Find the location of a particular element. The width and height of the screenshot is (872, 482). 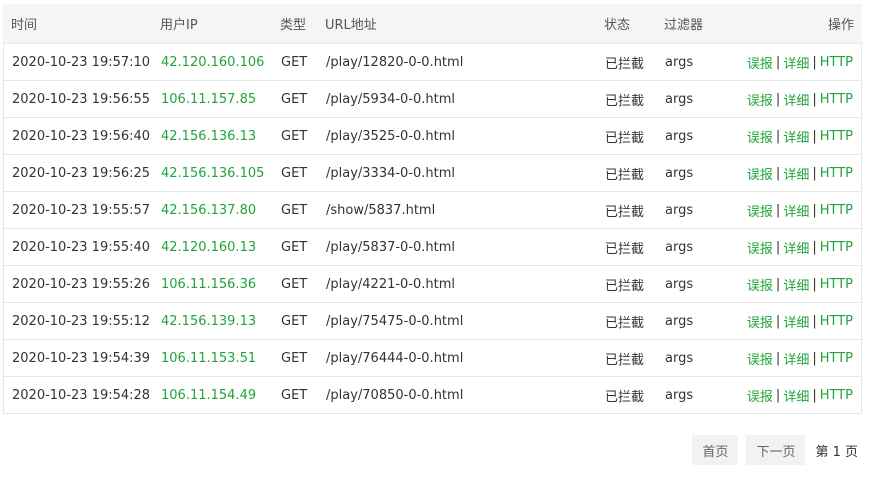

pagination: 首页 下一页 第 1 页 is located at coordinates (771, 450).